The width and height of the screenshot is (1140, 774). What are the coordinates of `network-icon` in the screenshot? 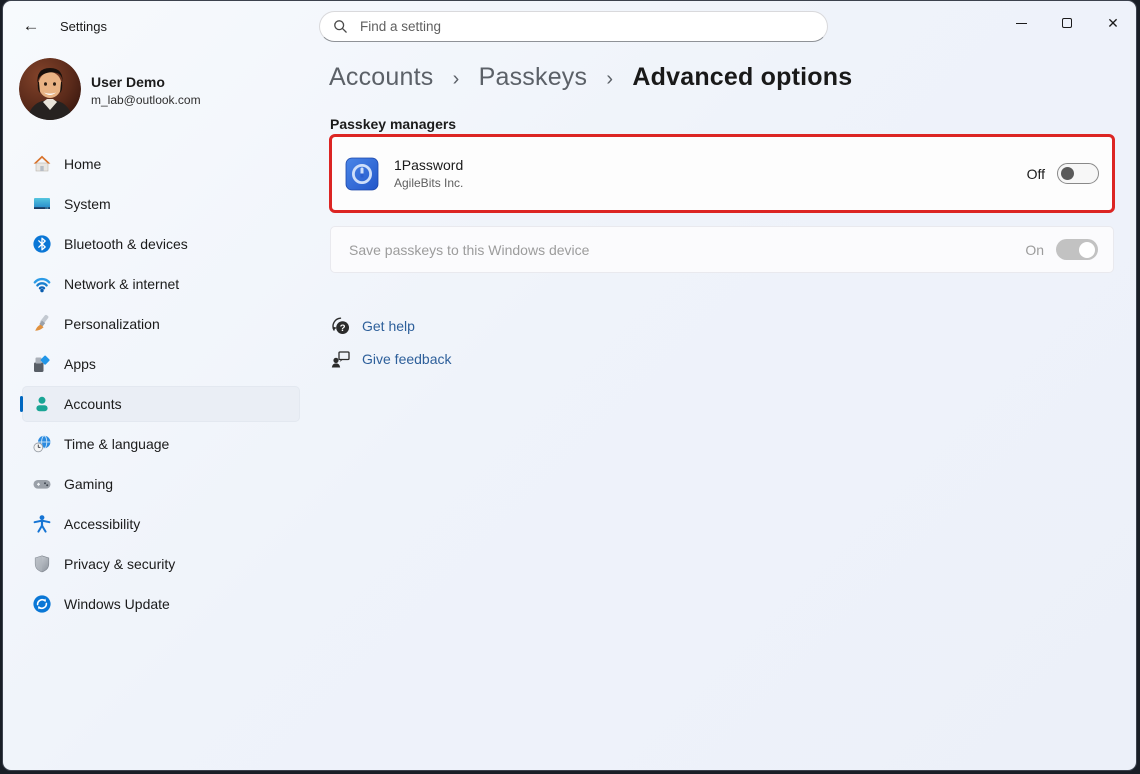 It's located at (42, 285).